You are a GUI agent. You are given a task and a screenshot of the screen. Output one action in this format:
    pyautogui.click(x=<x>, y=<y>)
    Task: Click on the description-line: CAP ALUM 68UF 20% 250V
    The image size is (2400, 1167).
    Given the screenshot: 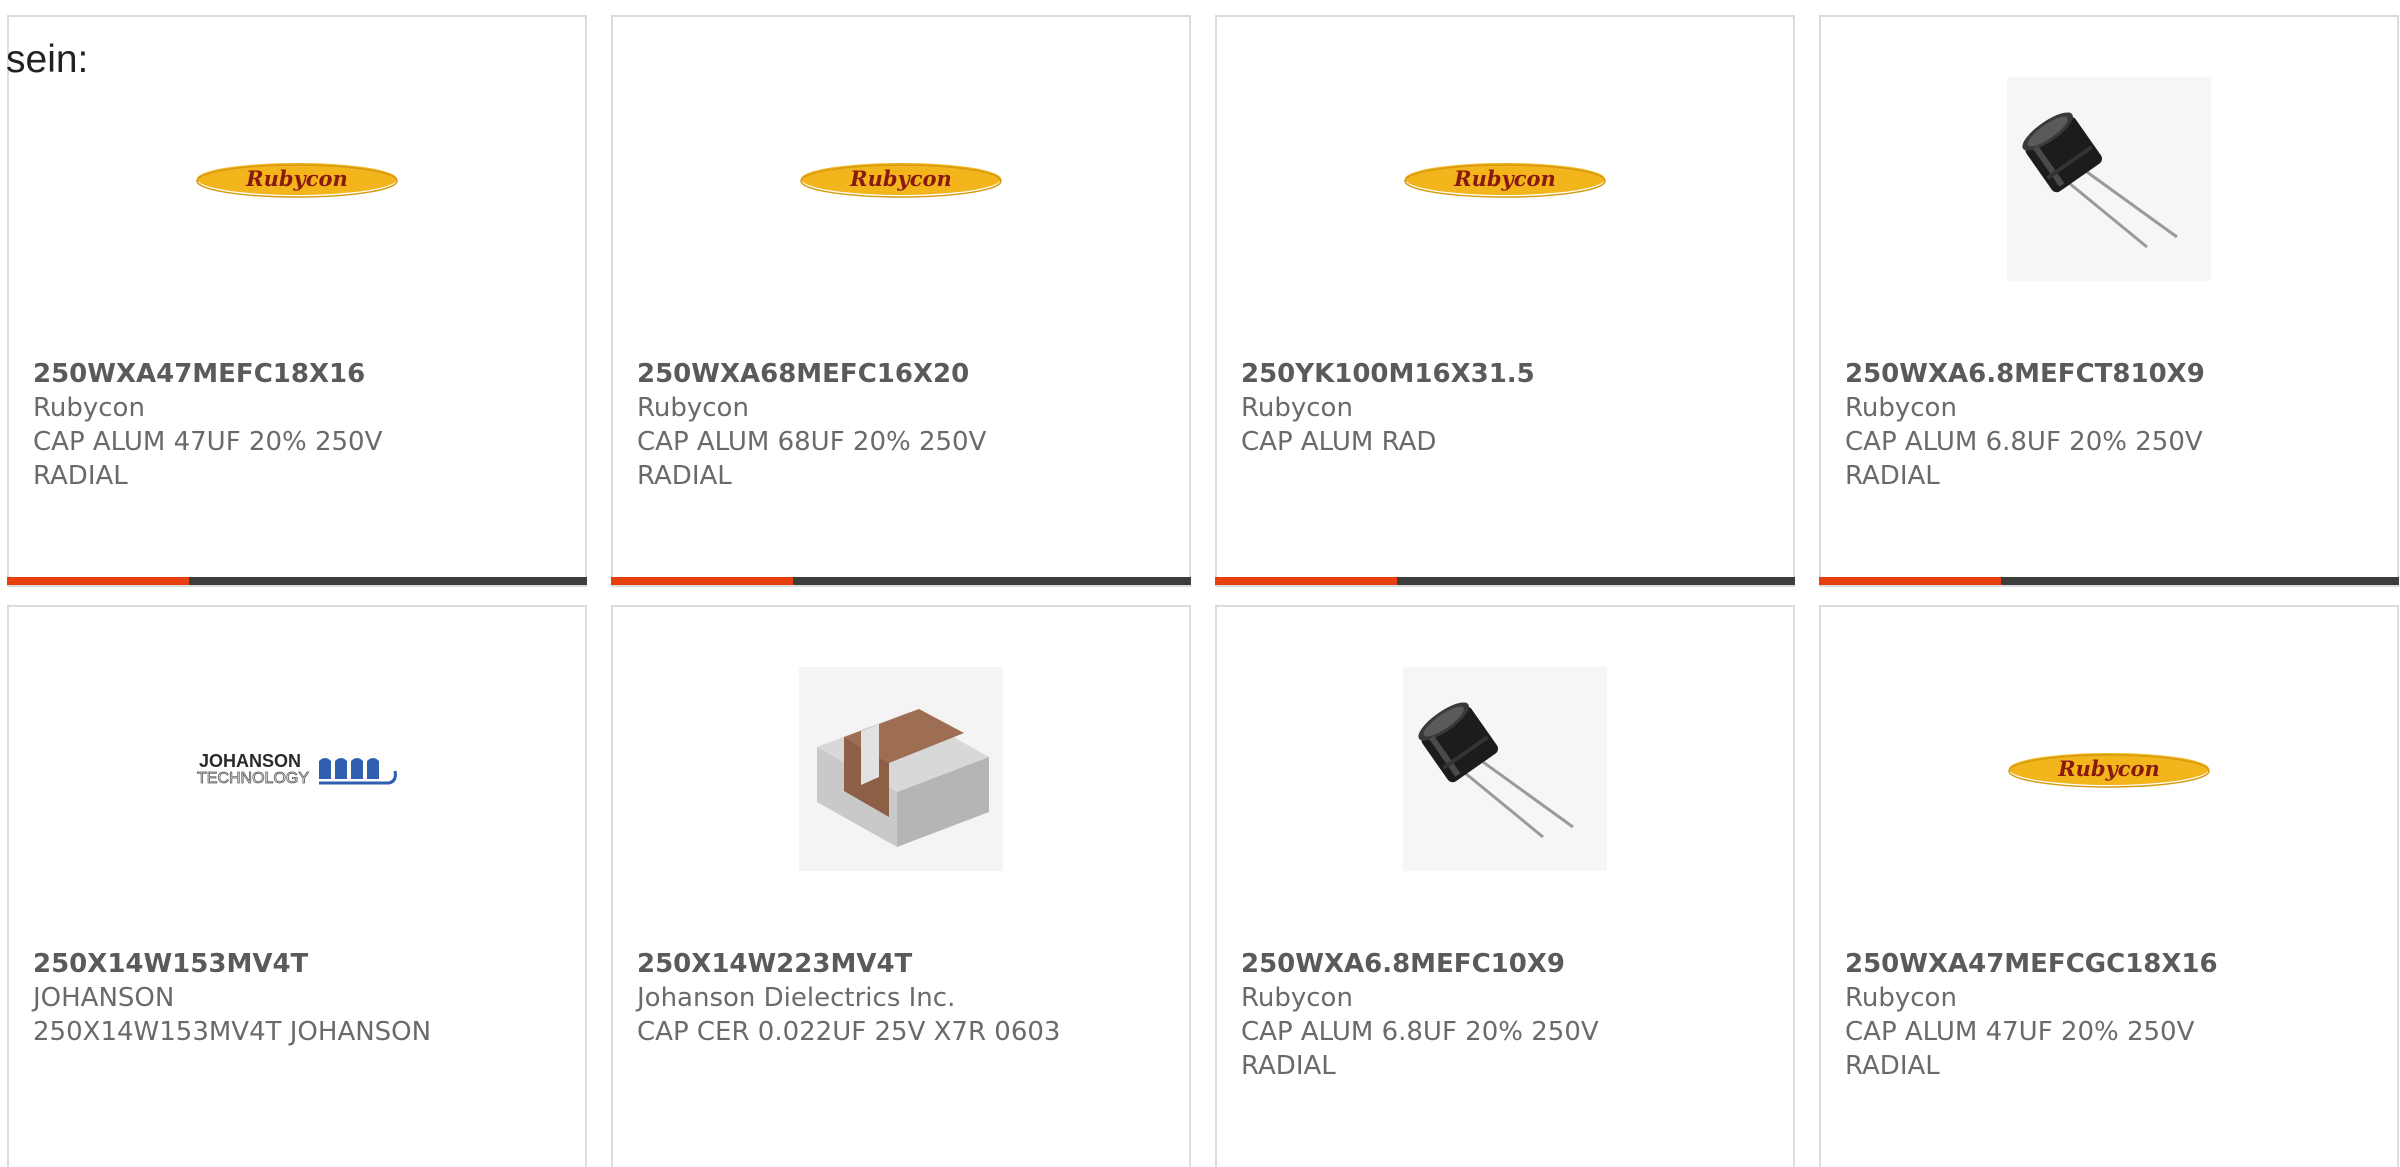 What is the action you would take?
    pyautogui.click(x=812, y=442)
    